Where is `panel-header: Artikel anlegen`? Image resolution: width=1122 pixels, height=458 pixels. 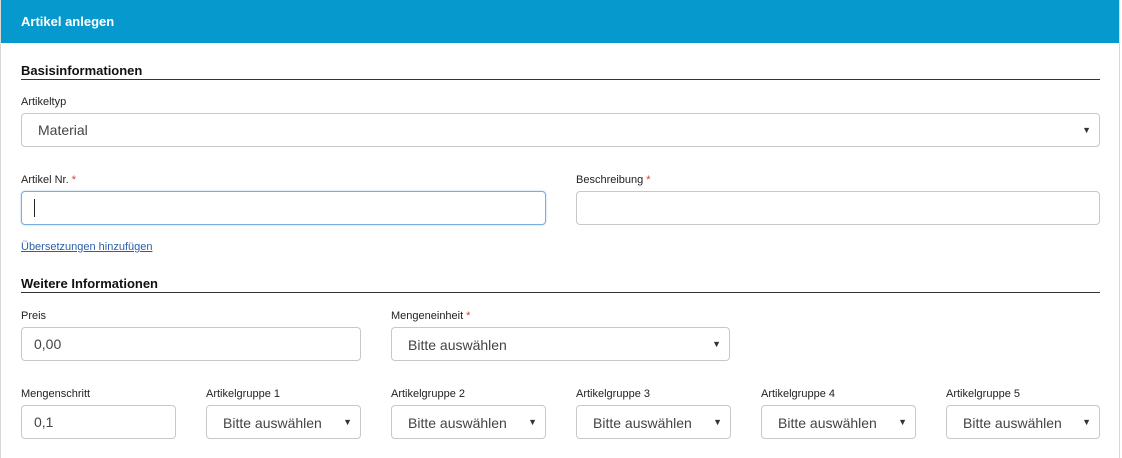
panel-header: Artikel anlegen is located at coordinates (560, 21).